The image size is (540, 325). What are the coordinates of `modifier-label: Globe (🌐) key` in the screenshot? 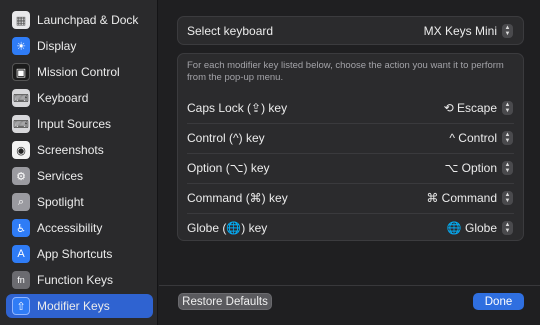 It's located at (227, 228).